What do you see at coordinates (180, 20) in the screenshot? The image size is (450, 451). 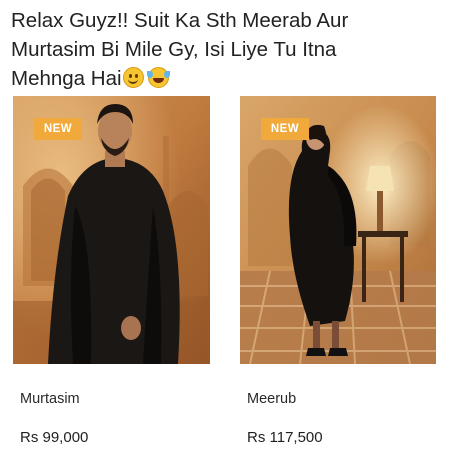 I see `caption-line-1: Relax Guyz!! Suit Ka Sth Meerab Aur` at bounding box center [180, 20].